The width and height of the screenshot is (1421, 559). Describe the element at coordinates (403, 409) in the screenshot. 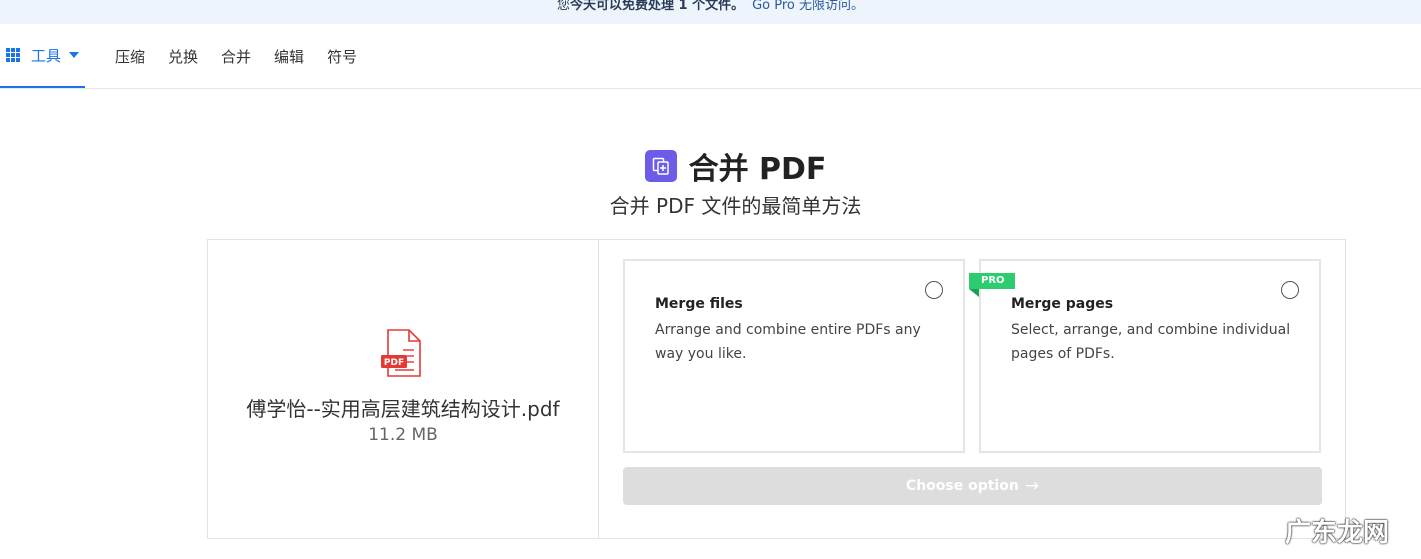

I see `file-name: 傅学怡--实用高层建筑结构设计.pdf` at that location.